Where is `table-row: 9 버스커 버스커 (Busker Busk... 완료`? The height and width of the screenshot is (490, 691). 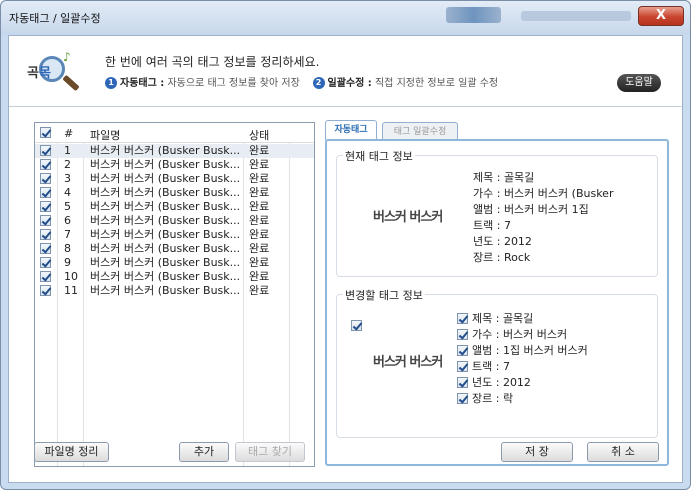 table-row: 9 버스커 버스커 (Busker Busk... 완료 is located at coordinates (174, 263).